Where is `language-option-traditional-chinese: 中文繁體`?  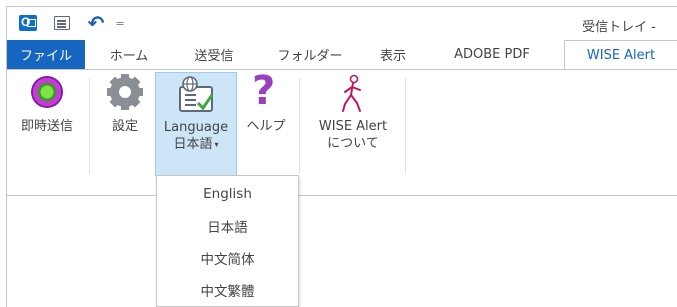 language-option-traditional-chinese: 中文繁體 is located at coordinates (227, 290).